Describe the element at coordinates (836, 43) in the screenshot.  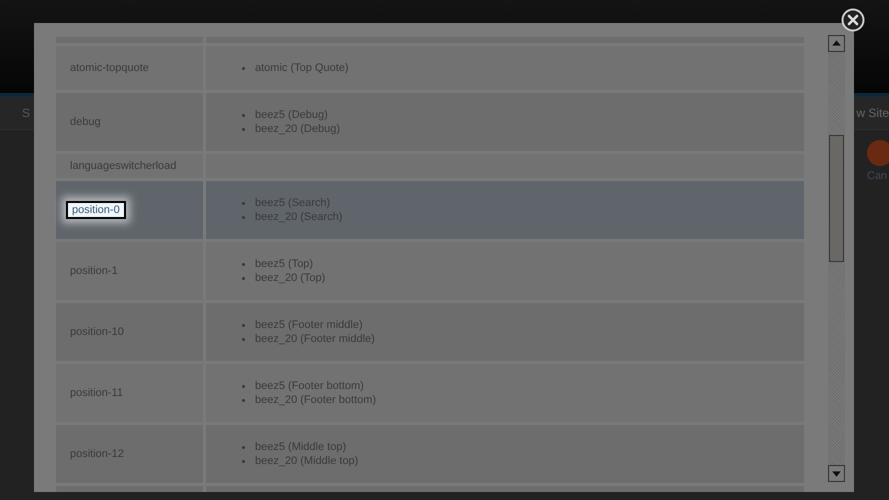
I see `scroll-up-icon` at that location.